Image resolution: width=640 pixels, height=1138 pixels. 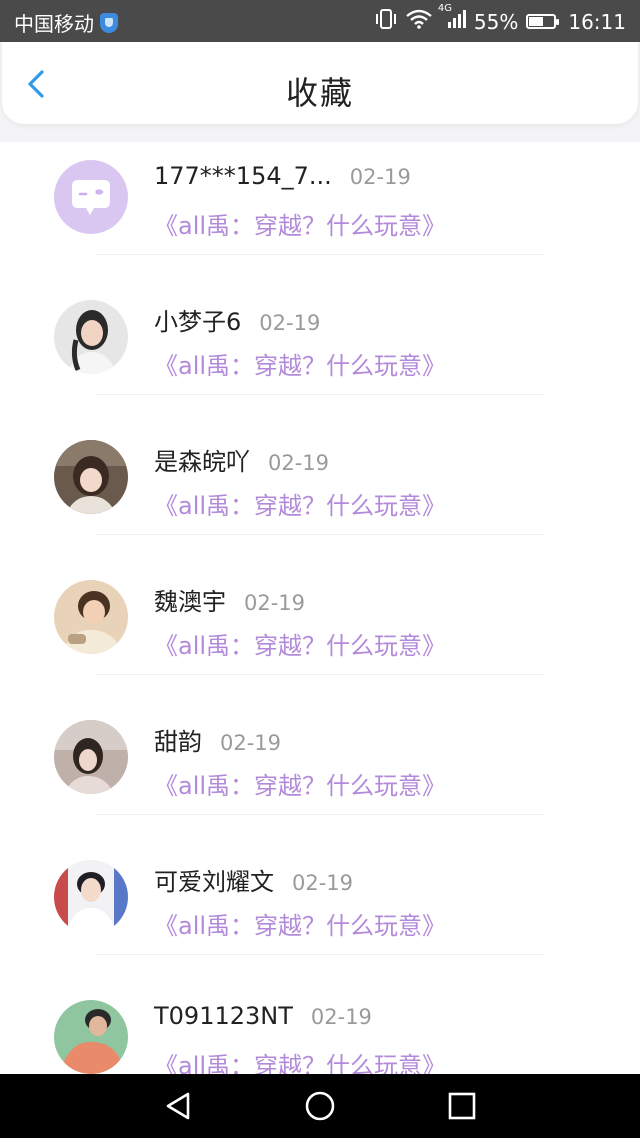 I want to click on list-item: 是森皖吖 02-19 《all禹：穿越？什么玩意》, so click(x=320, y=492).